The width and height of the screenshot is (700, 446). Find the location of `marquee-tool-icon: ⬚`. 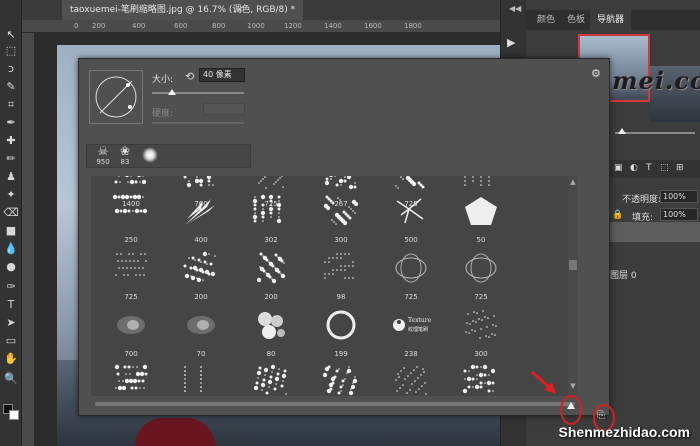

marquee-tool-icon: ⬚ is located at coordinates (11, 51).